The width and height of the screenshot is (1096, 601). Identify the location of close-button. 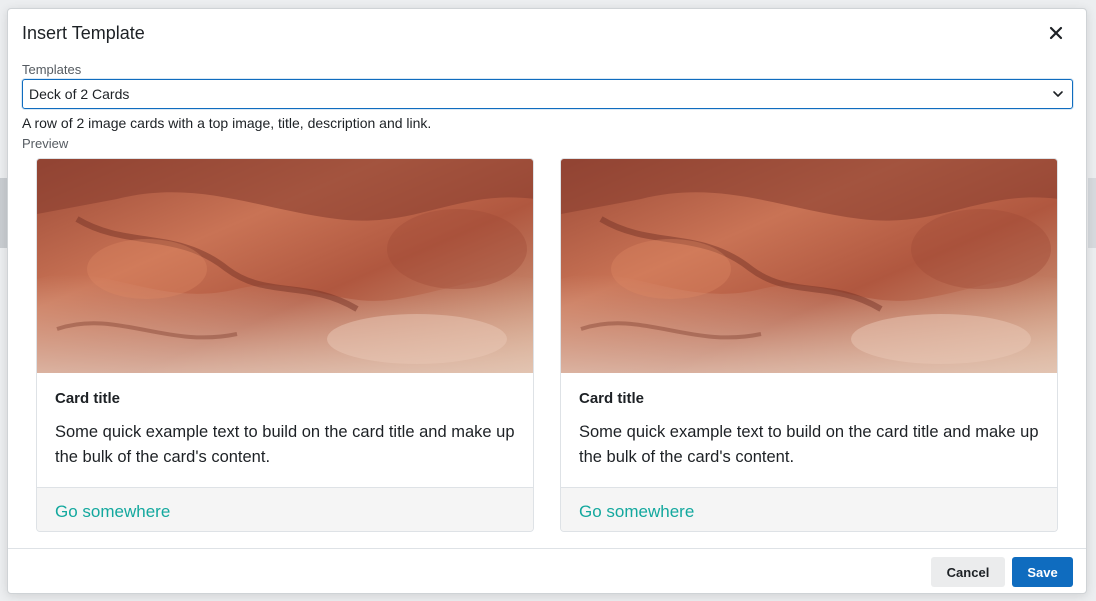
(1056, 33).